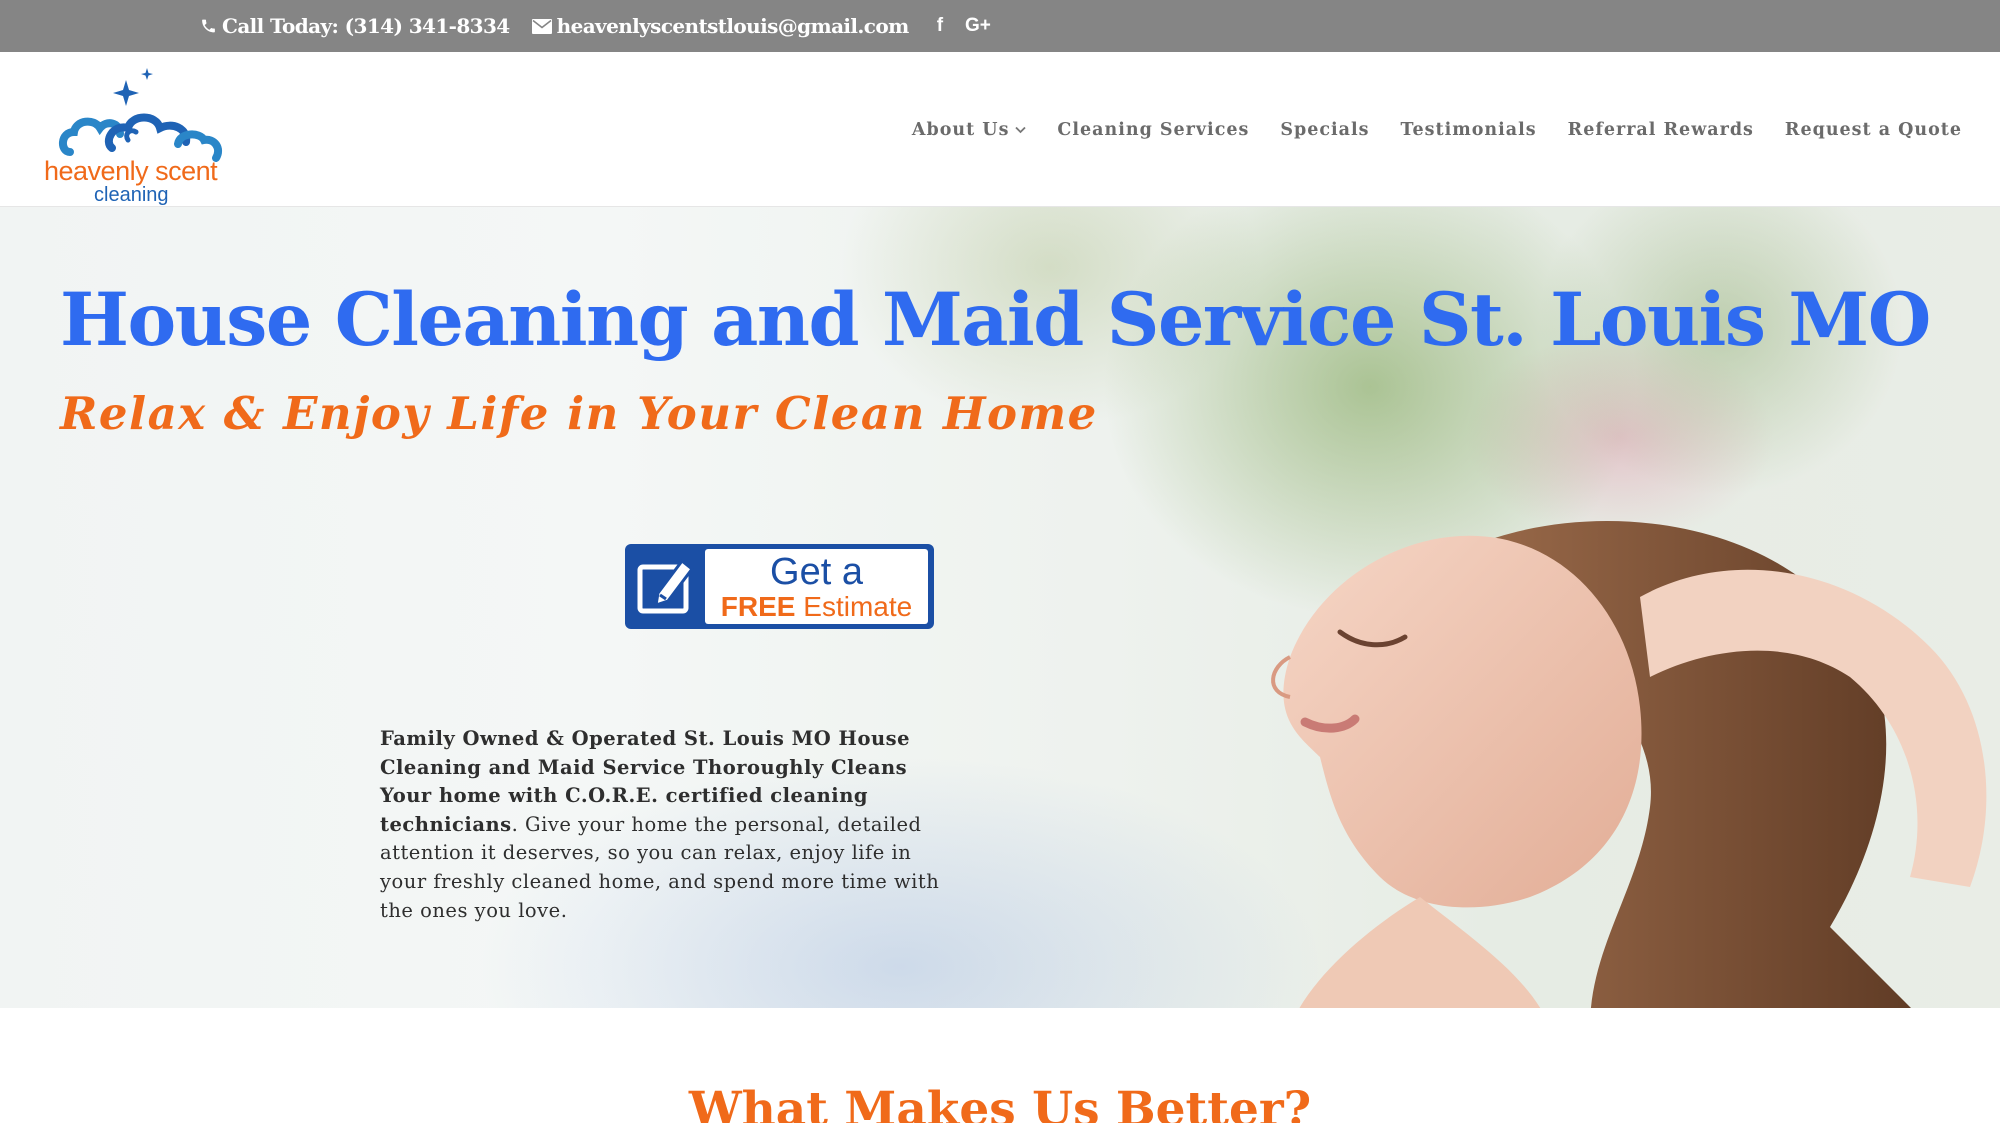 Image resolution: width=2000 pixels, height=1123 pixels. Describe the element at coordinates (1469, 130) in the screenshot. I see `nav-testimonials: Testimonials` at that location.